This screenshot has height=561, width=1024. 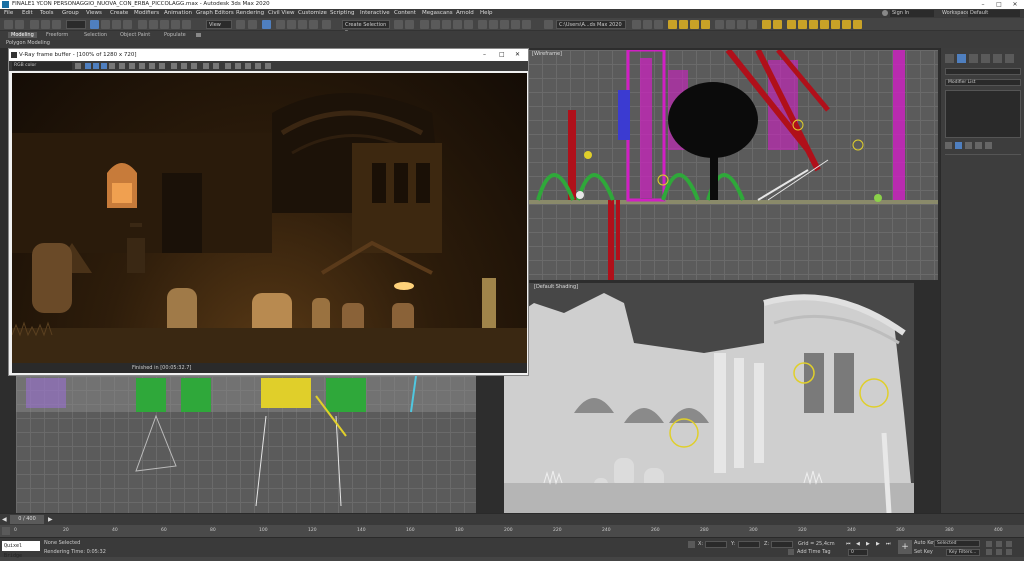 What do you see at coordinates (215, 13) in the screenshot?
I see `menu-graph-editors: Graph Editors` at bounding box center [215, 13].